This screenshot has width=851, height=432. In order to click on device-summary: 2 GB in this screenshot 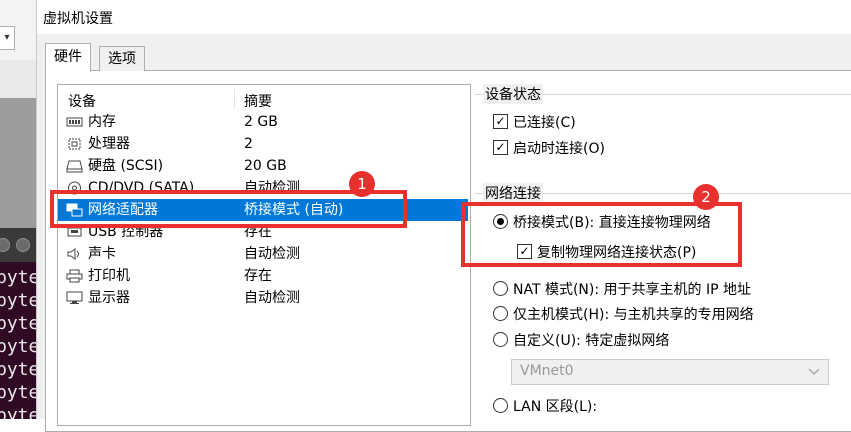, I will do `click(261, 122)`.